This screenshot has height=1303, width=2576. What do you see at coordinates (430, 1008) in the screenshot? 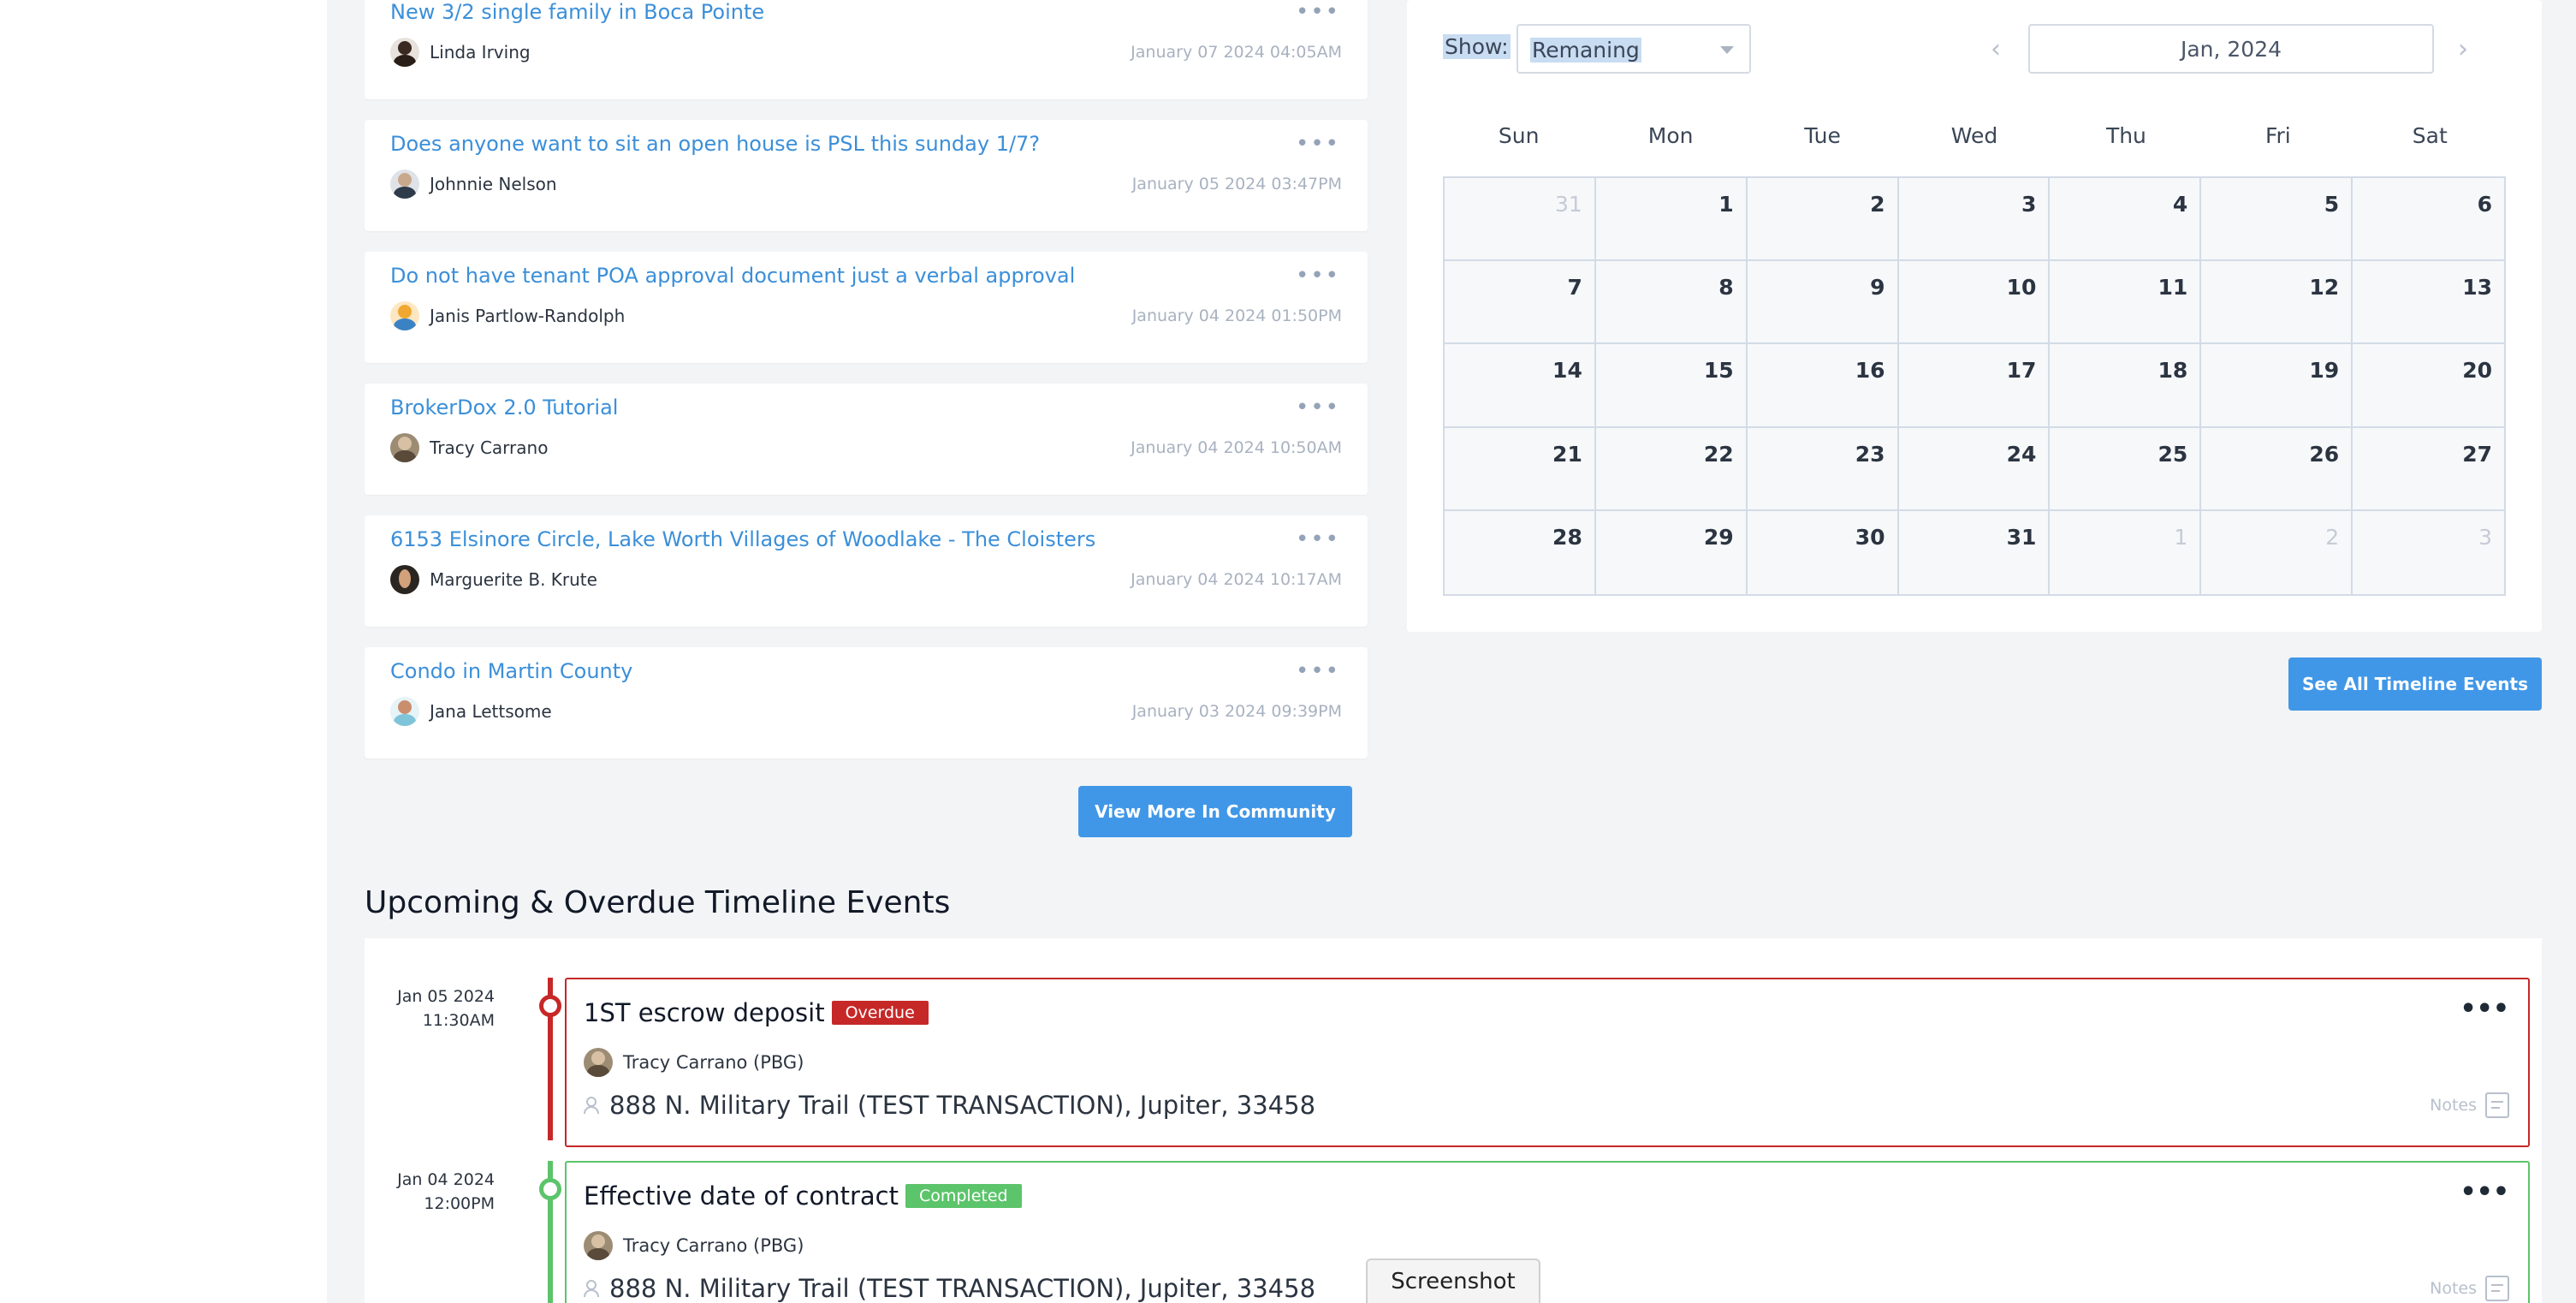
I see `event-date: Jan 05 2024 11:30AM` at bounding box center [430, 1008].